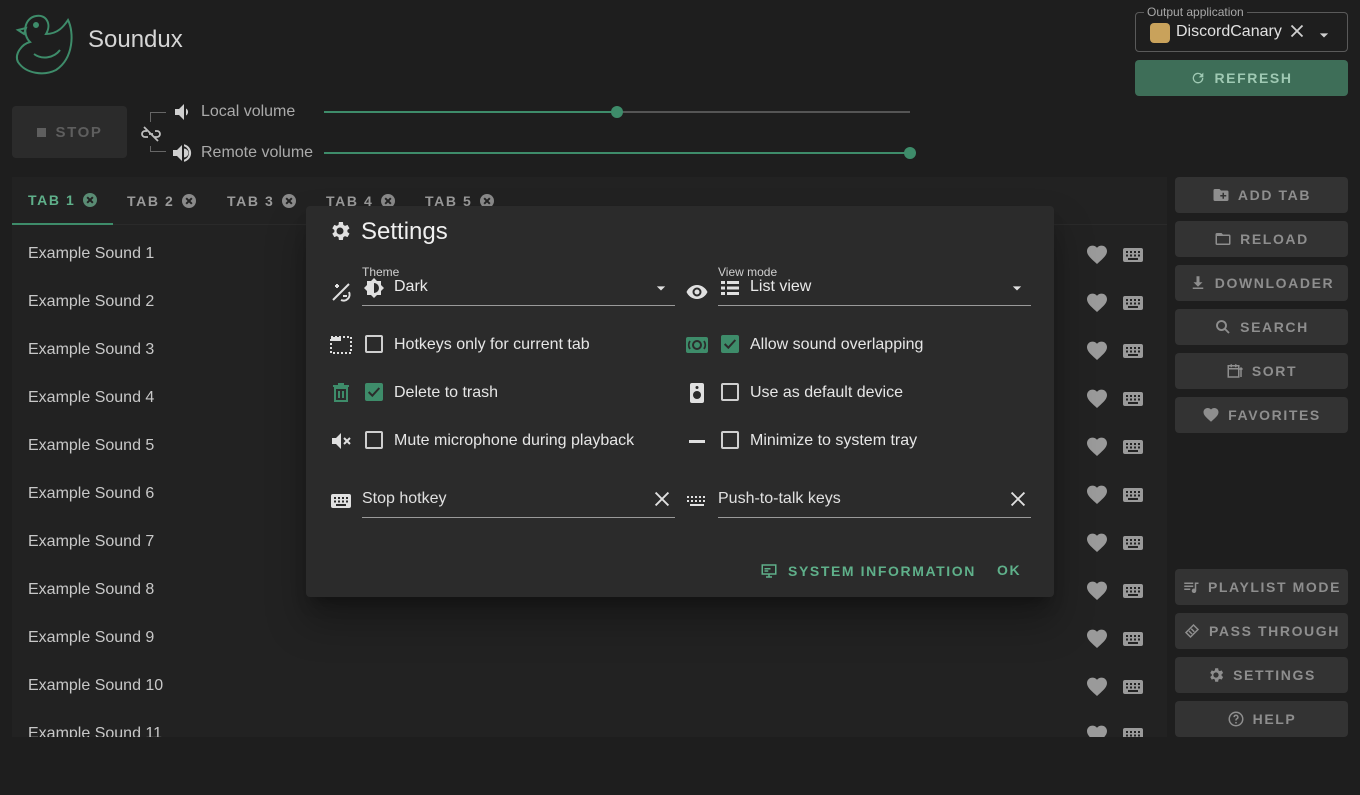 This screenshot has width=1360, height=795. Describe the element at coordinates (404, 498) in the screenshot. I see `stop-hotkey-label: Stop hotkey` at that location.